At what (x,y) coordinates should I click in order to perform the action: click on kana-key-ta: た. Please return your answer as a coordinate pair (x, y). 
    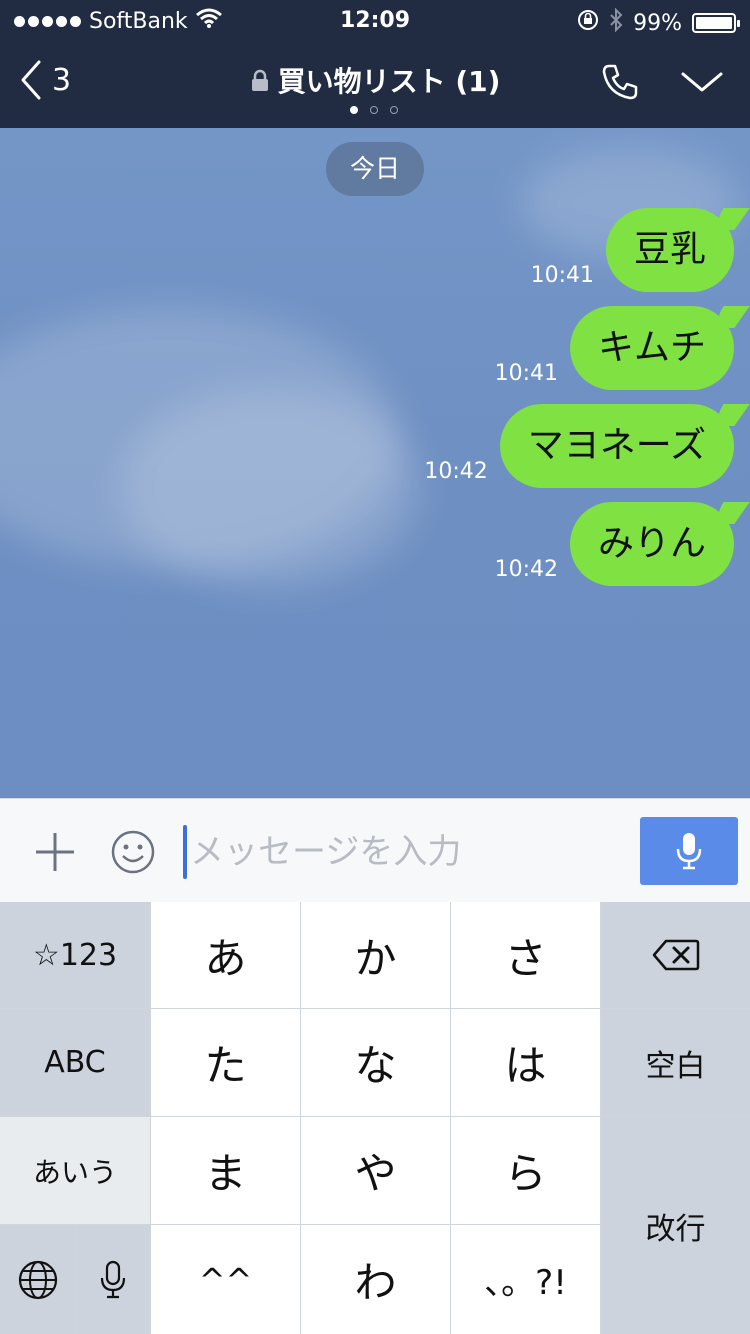
    Looking at the image, I should click on (225, 1062).